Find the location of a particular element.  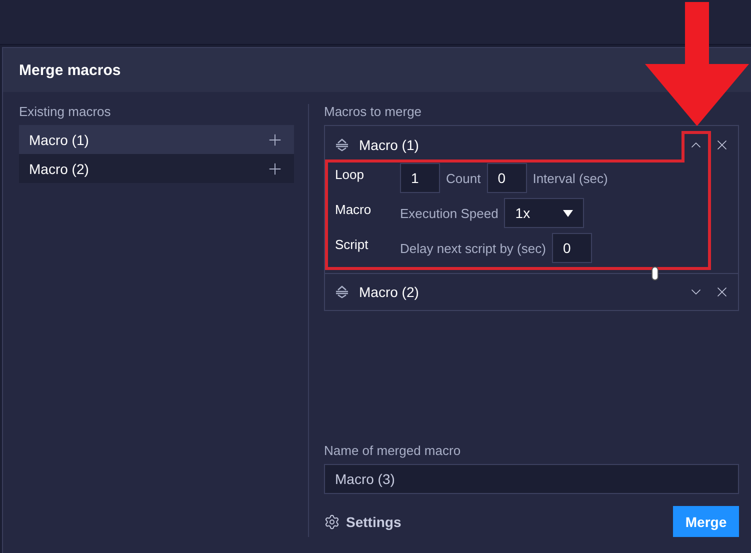

name-field: Macro (3) is located at coordinates (531, 479).